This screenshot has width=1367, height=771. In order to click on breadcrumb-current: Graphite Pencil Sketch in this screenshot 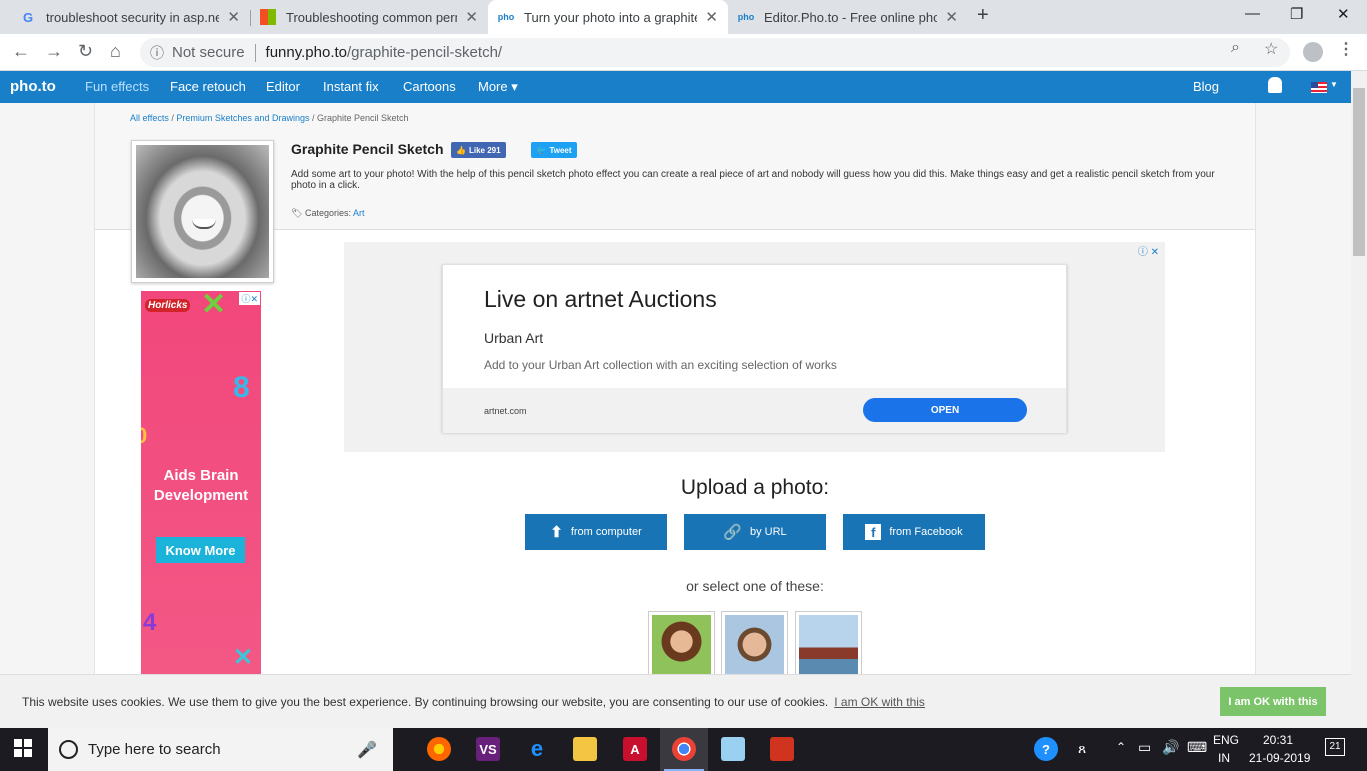, I will do `click(363, 118)`.